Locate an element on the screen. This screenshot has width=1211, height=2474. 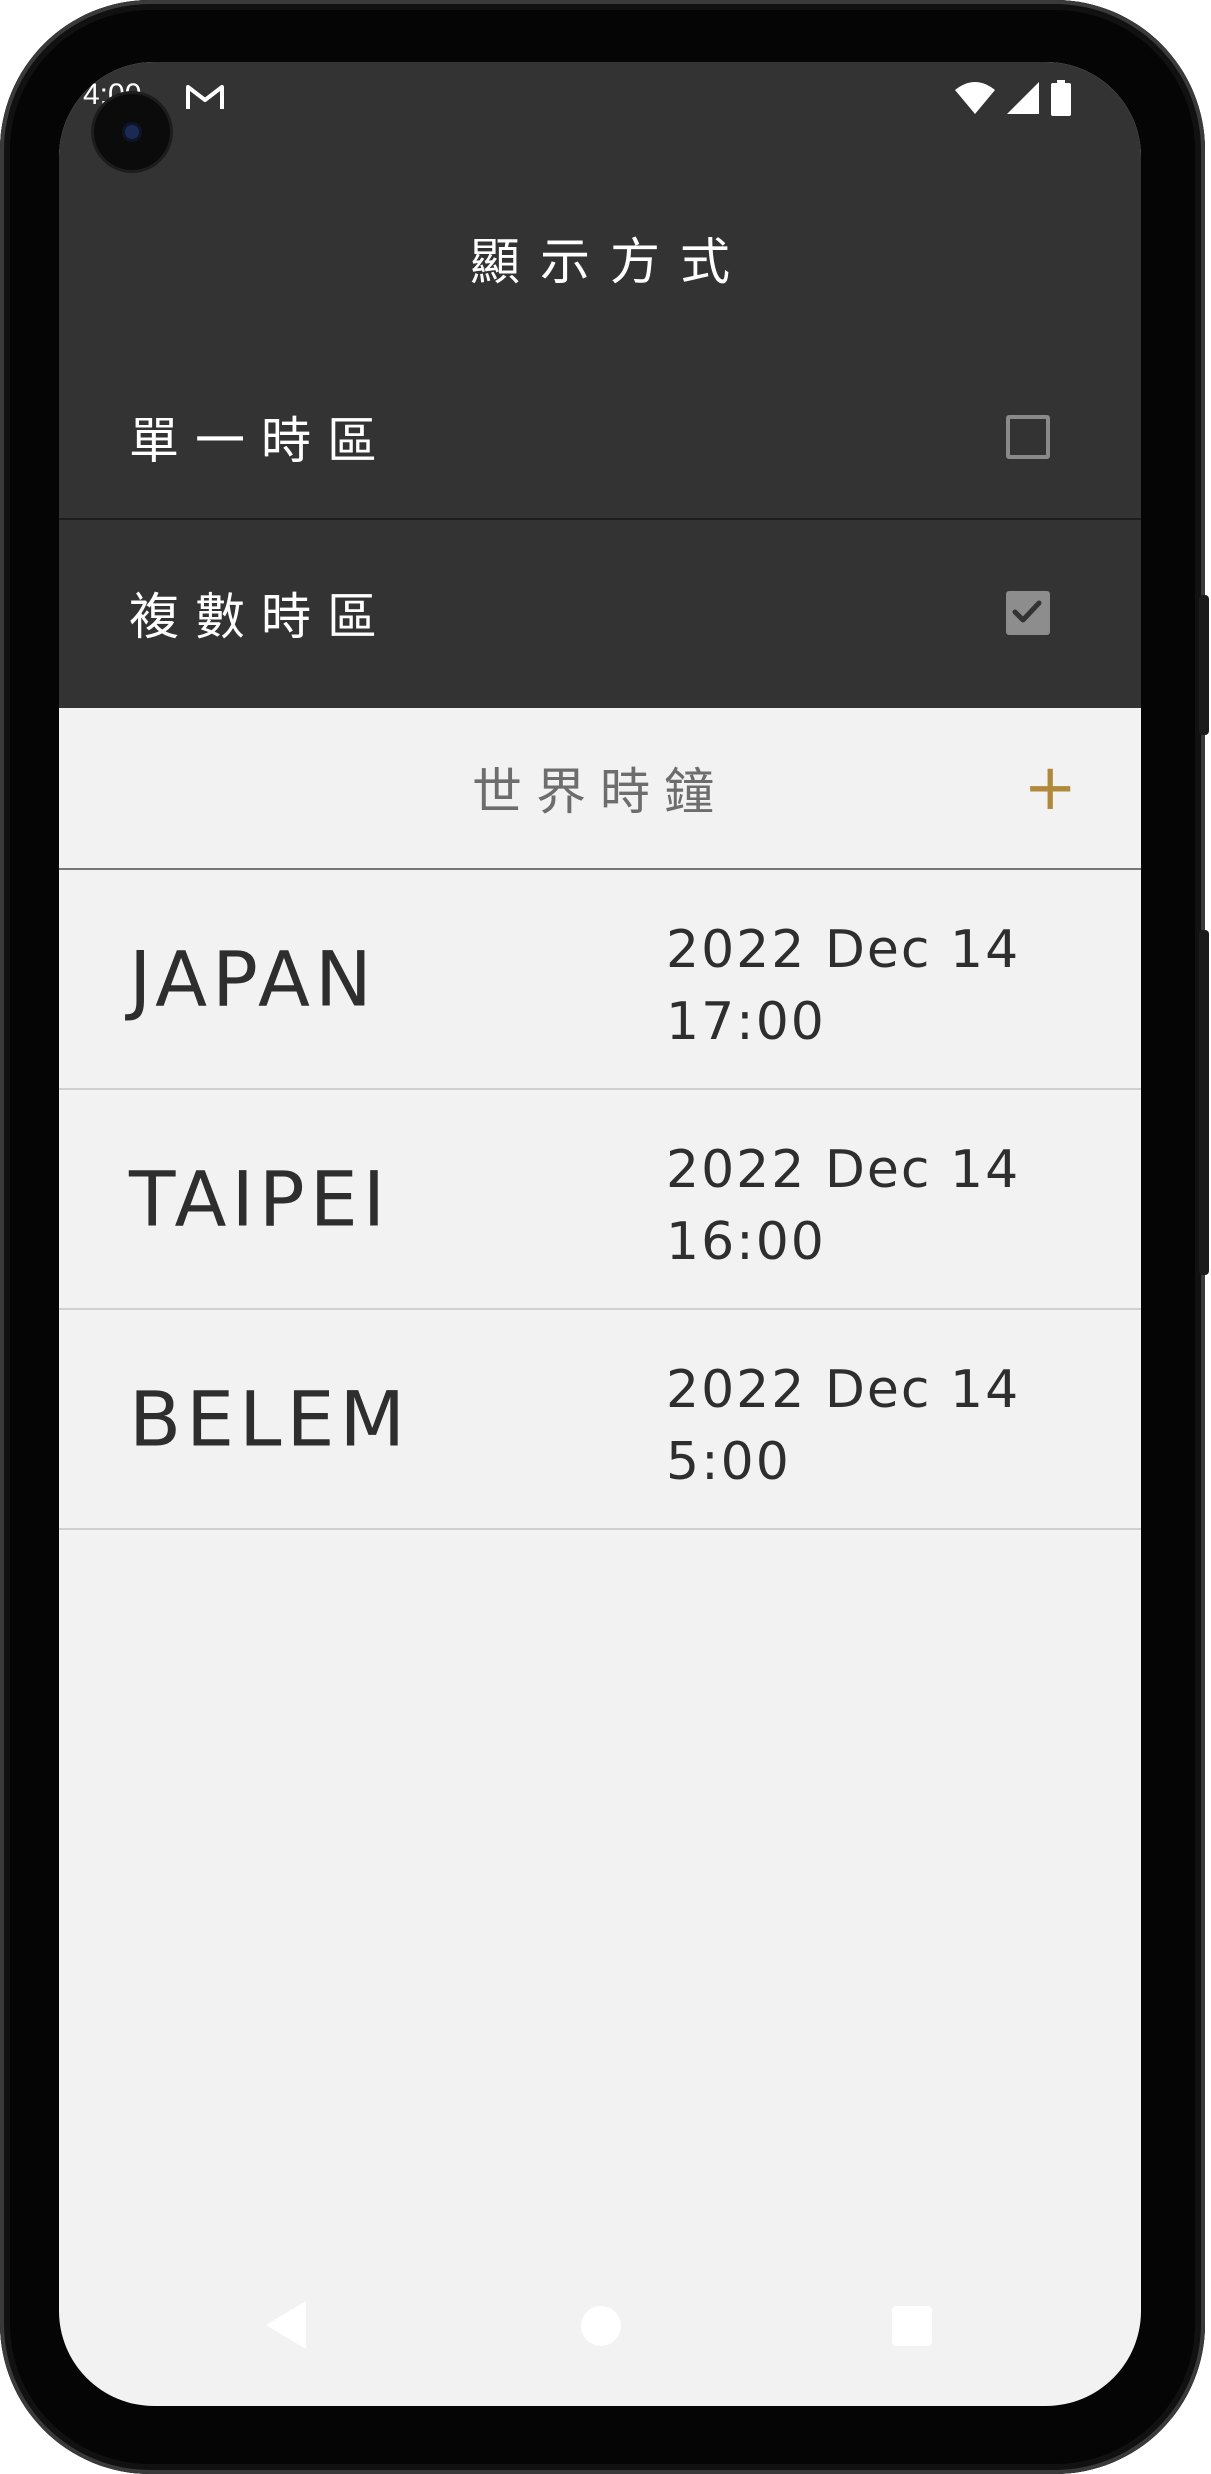
navigation-bar is located at coordinates (600, 2331).